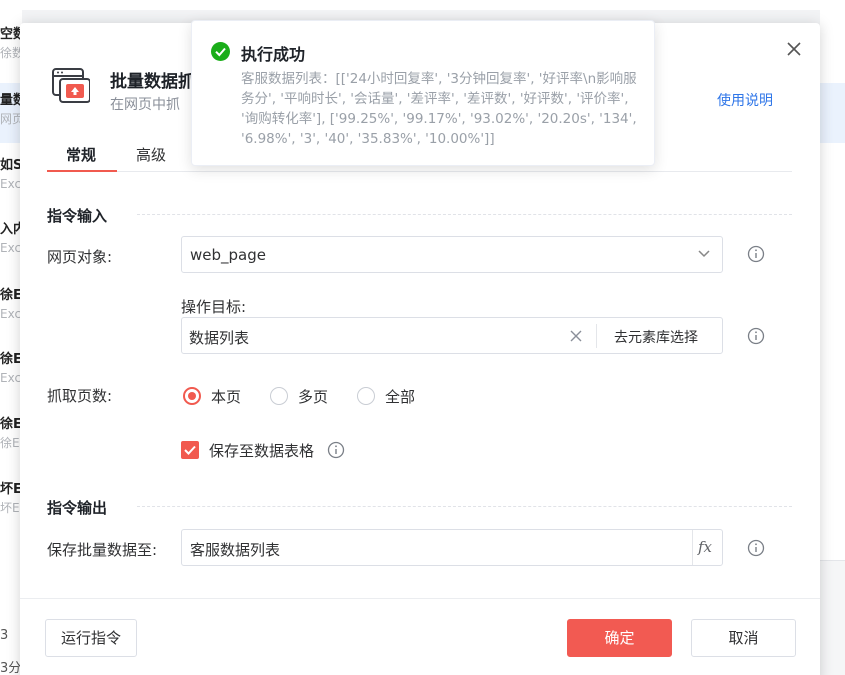 This screenshot has height=675, width=845. What do you see at coordinates (11, 174) in the screenshot?
I see `list-item: 如SIExce` at bounding box center [11, 174].